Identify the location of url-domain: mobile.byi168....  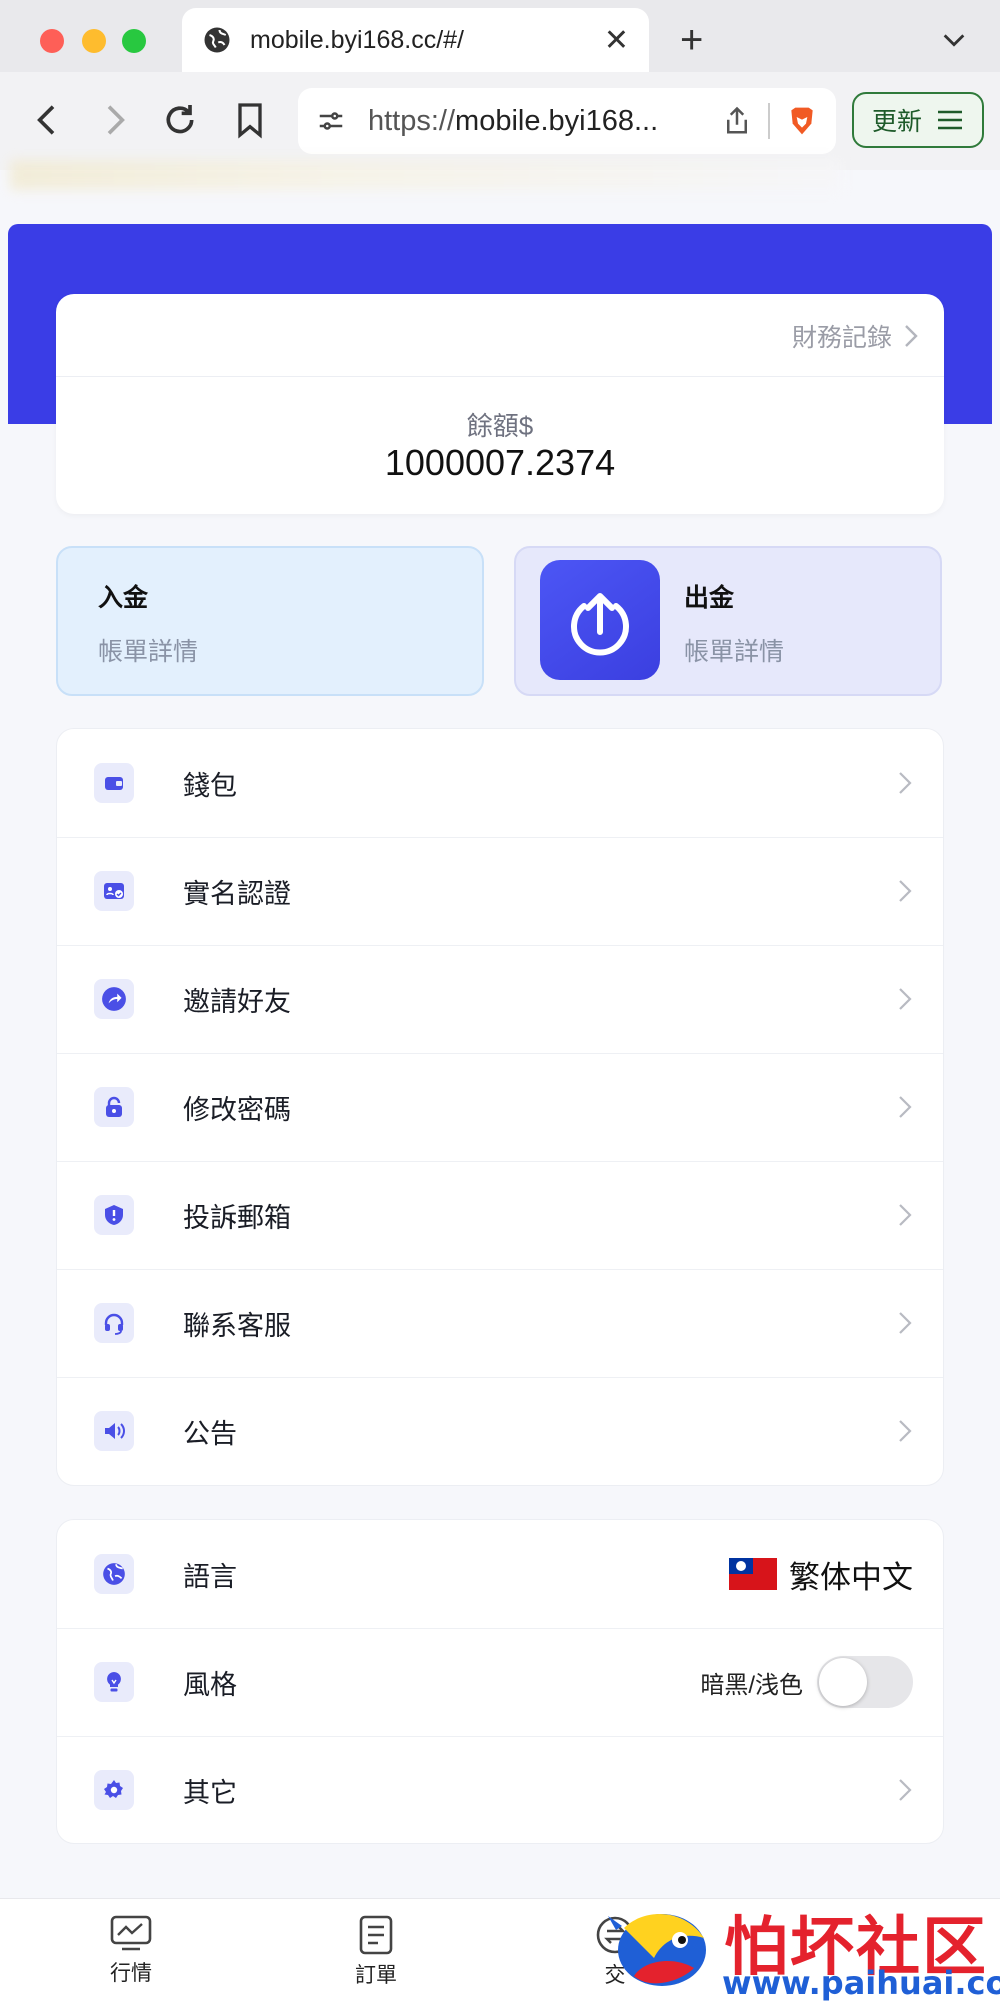
(557, 120).